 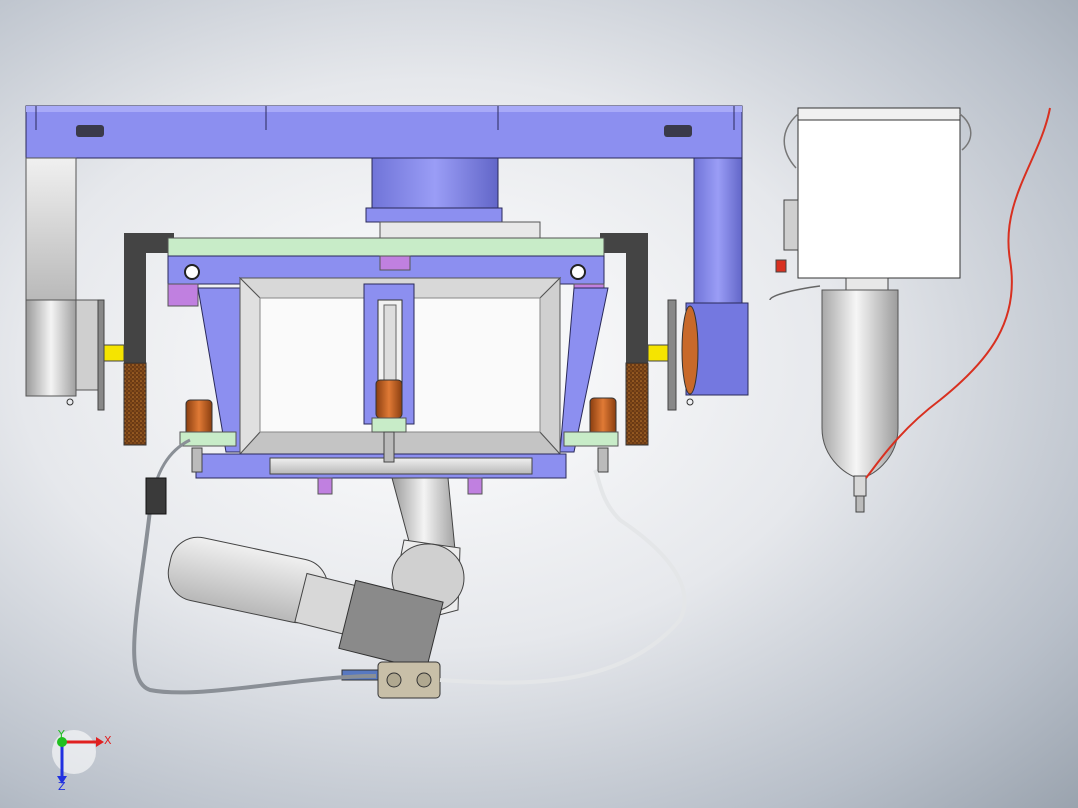 I want to click on x-axis-label: X, so click(x=108, y=740).